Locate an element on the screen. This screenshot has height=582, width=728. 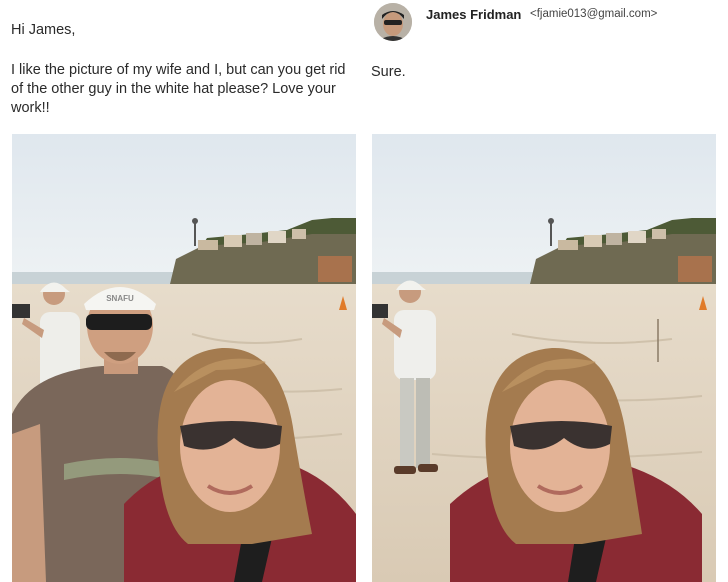
sender-email: <fjamie013@gmail.com> is located at coordinates (593, 14).